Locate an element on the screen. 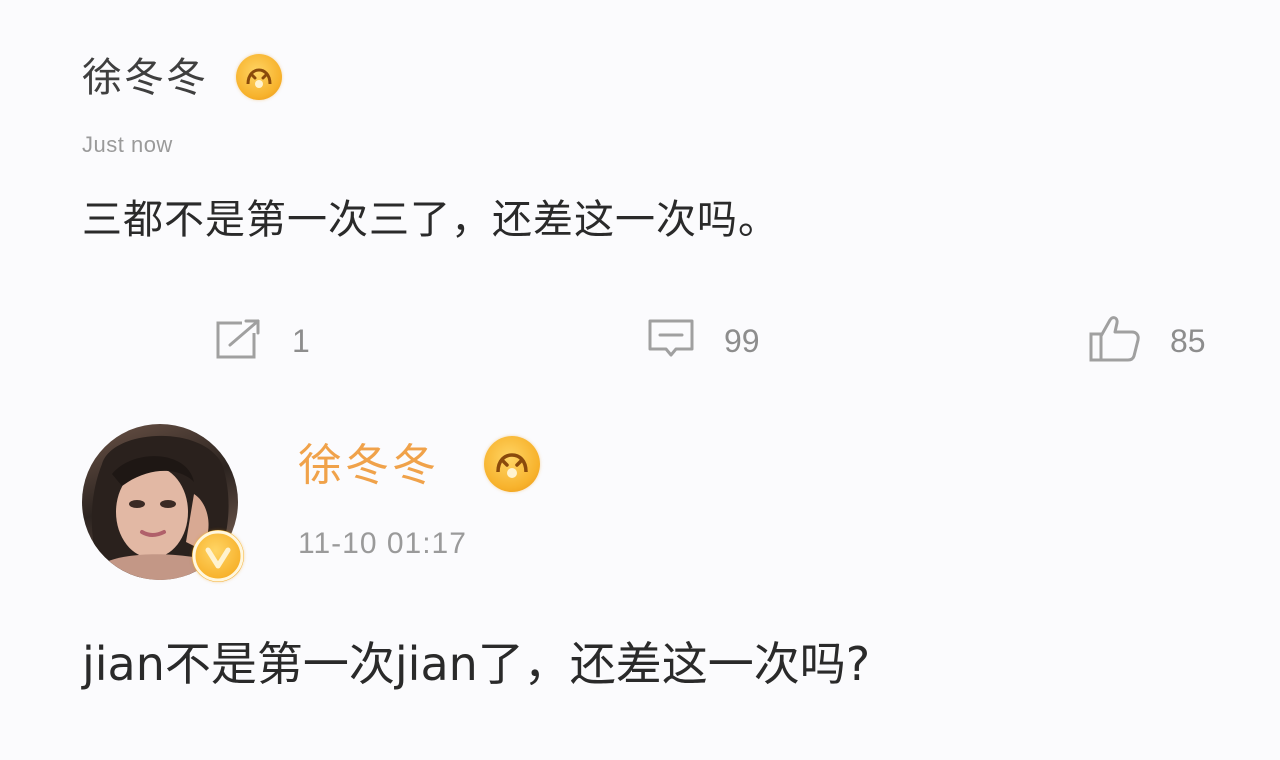  repost-button: 1 is located at coordinates (262, 341).